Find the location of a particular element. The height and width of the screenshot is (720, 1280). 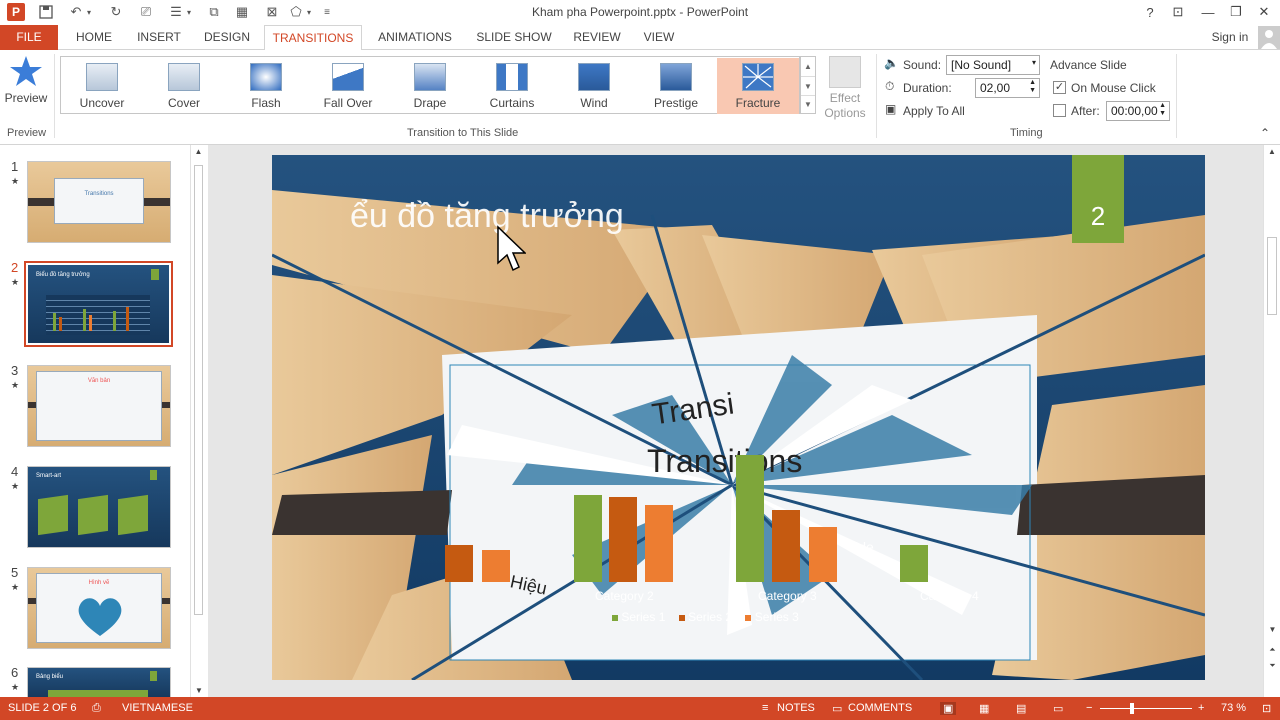

zoom-slider-thumb is located at coordinates (1132, 708).